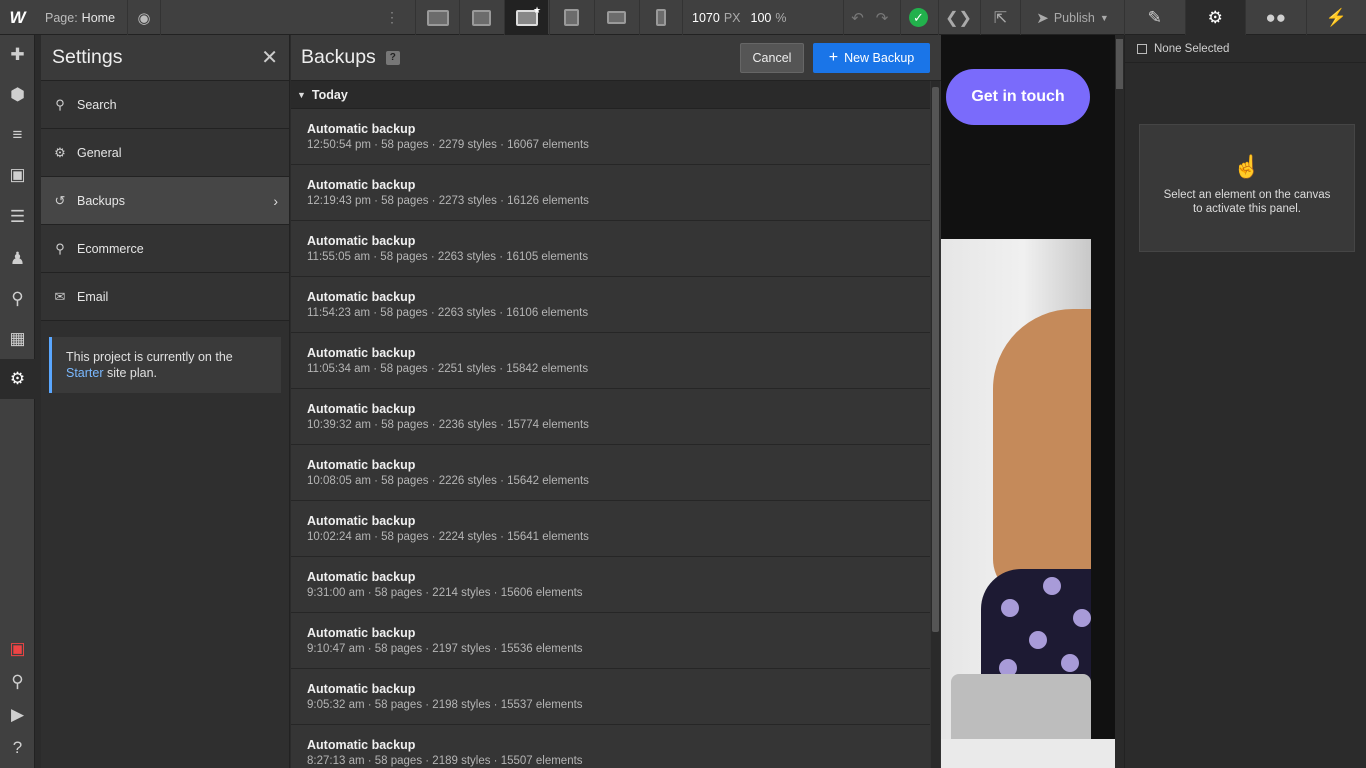 The image size is (1366, 768). Describe the element at coordinates (17, 135) in the screenshot. I see `navigator-icon: ≡` at that location.